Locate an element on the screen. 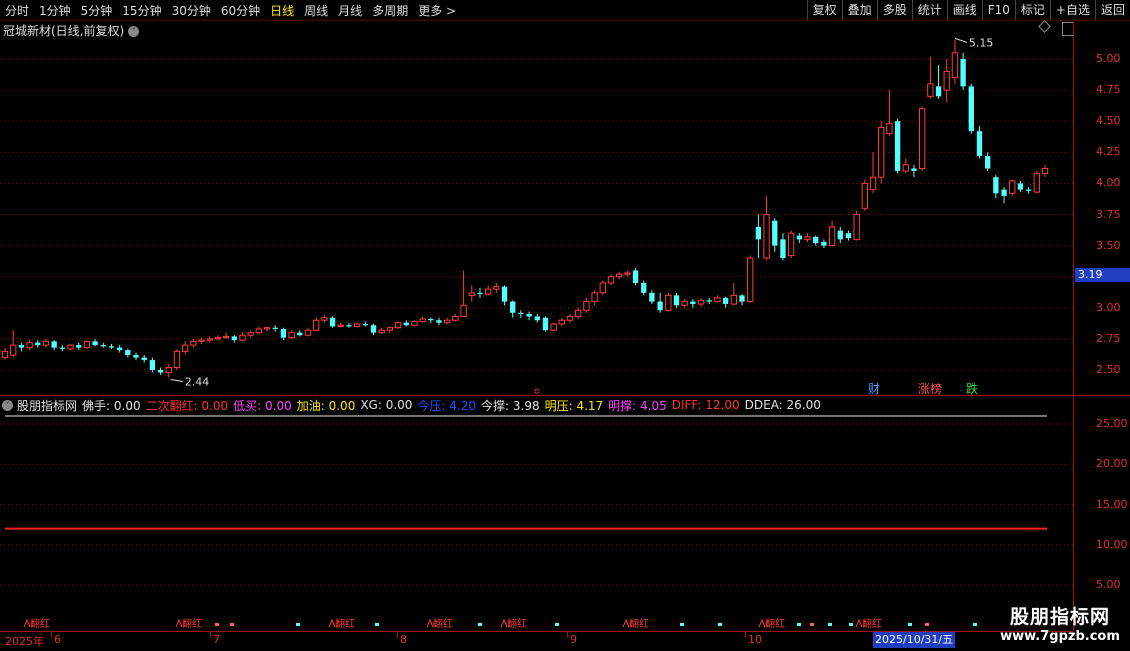 This screenshot has height=651, width=1130. toolbar-button-5: F10 is located at coordinates (998, 10).